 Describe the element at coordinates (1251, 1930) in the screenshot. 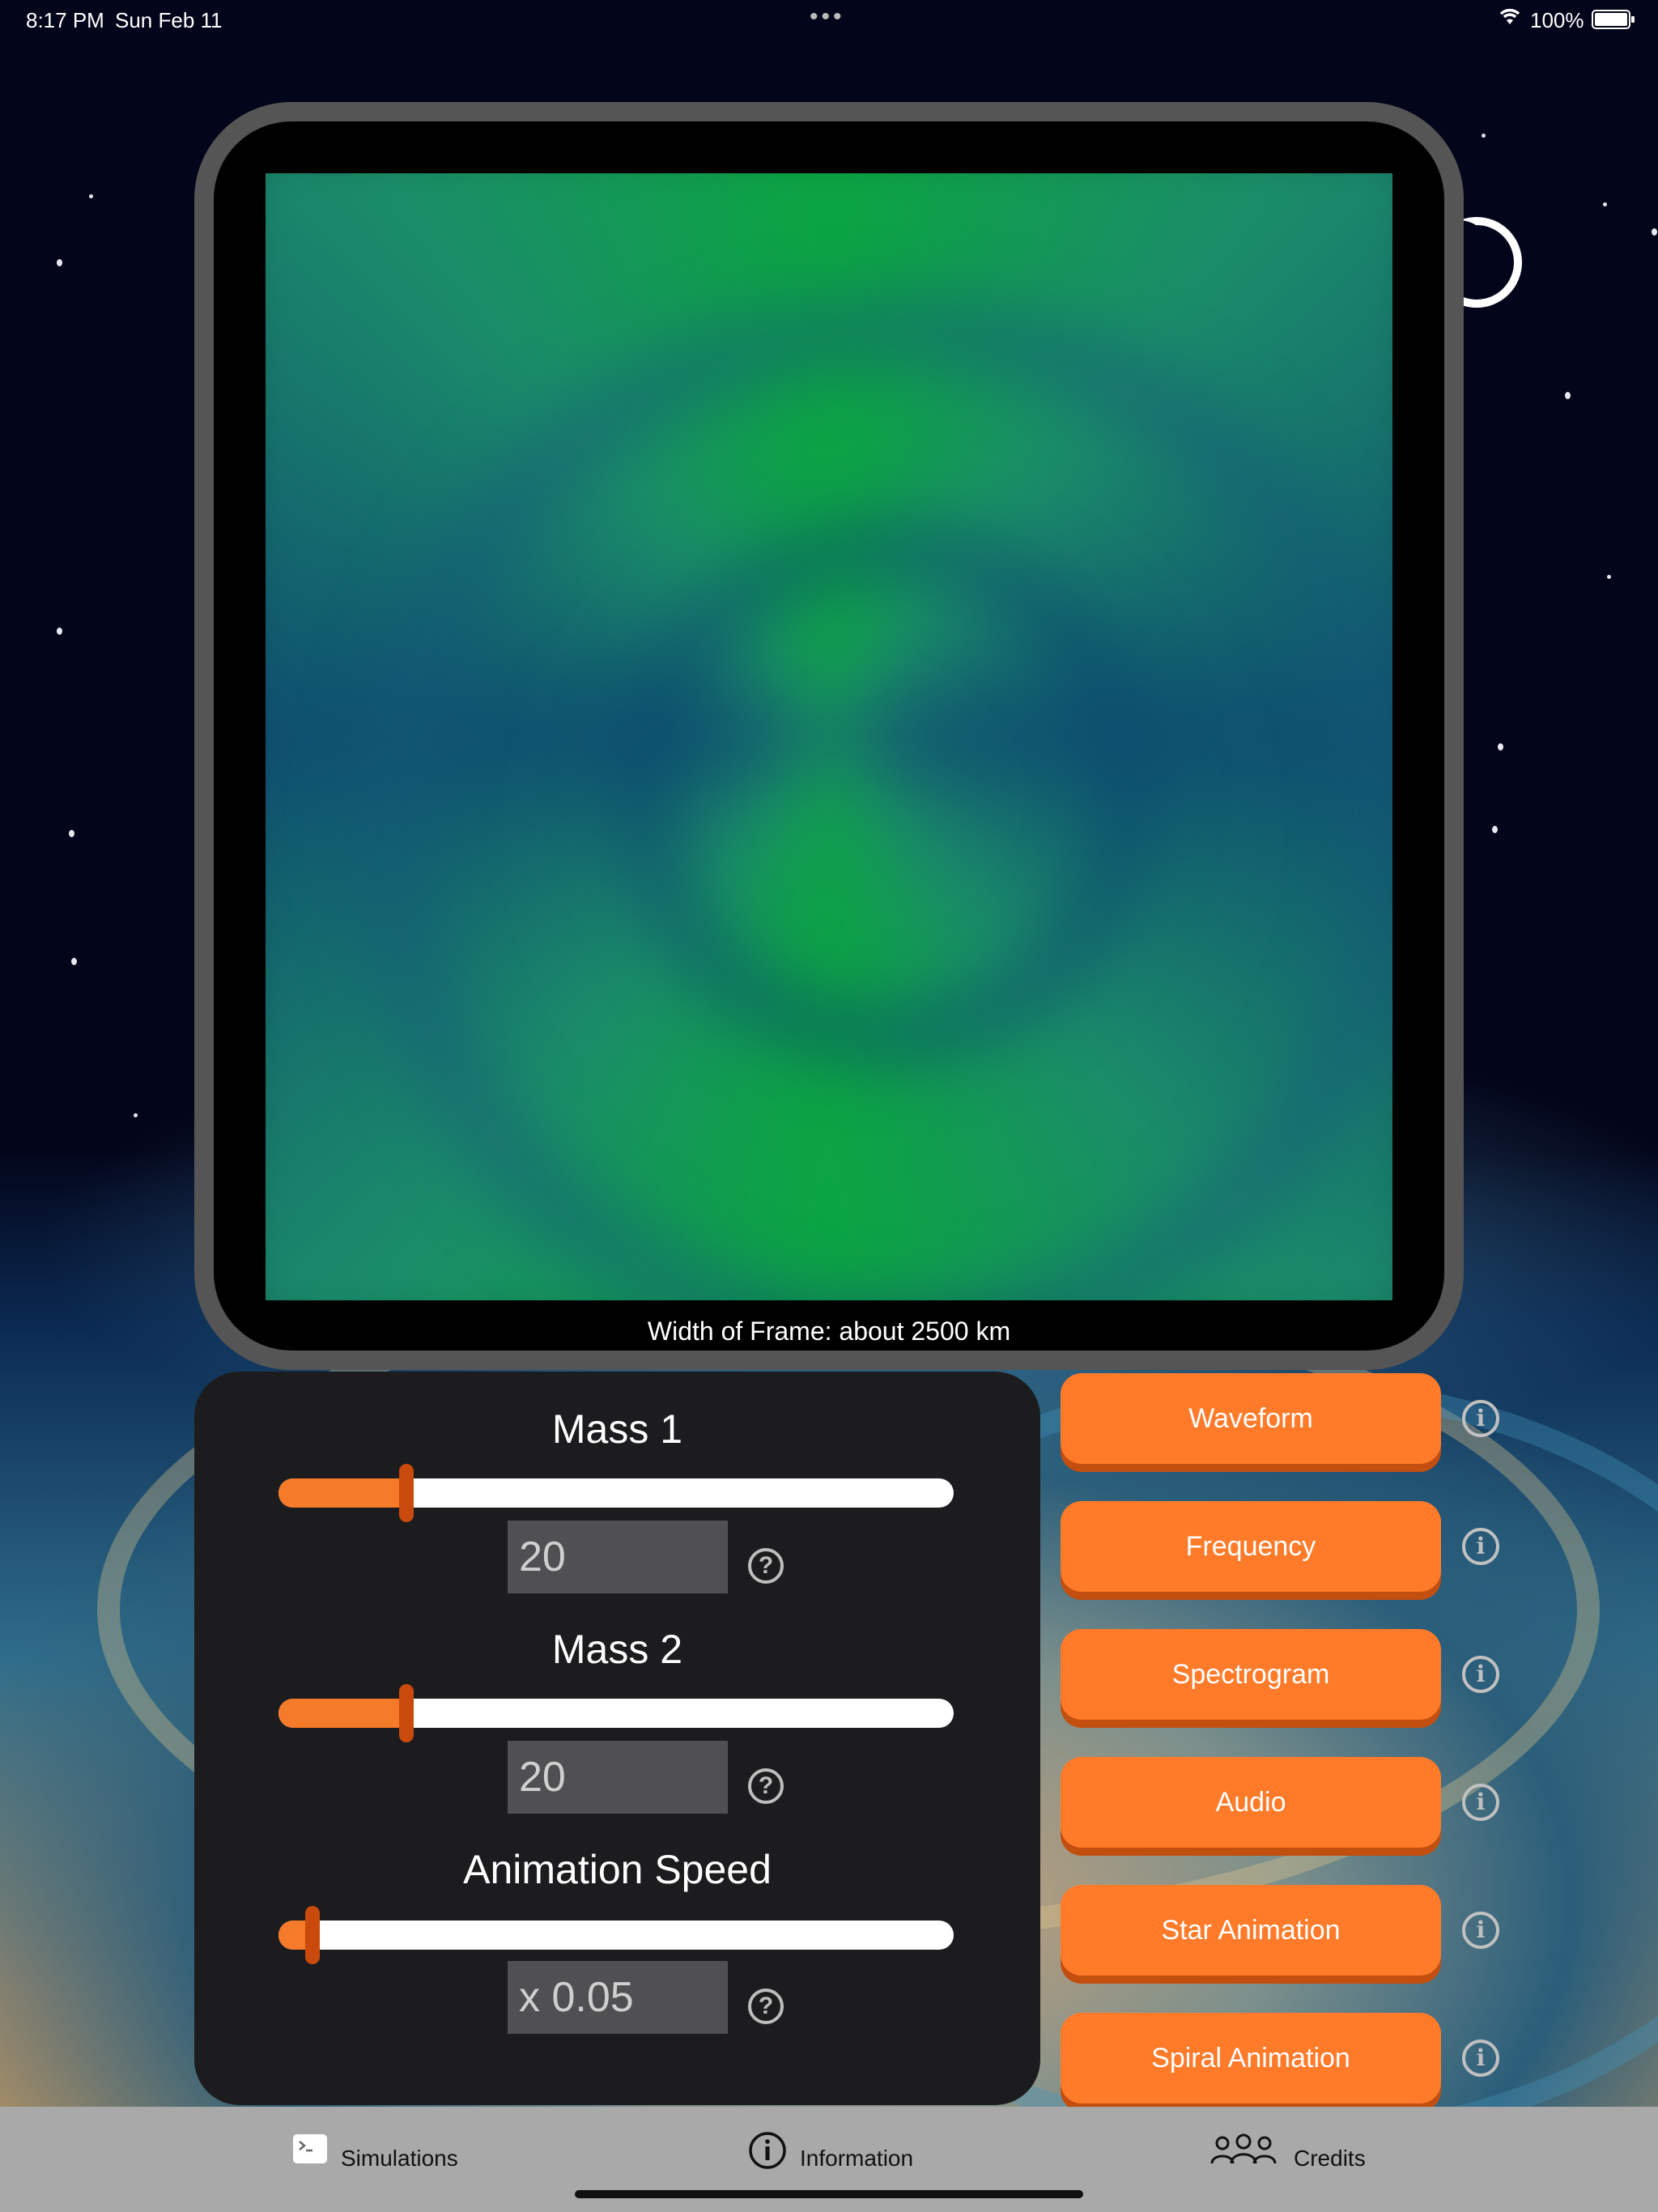

I see `star-animation-button: Star Animation` at that location.